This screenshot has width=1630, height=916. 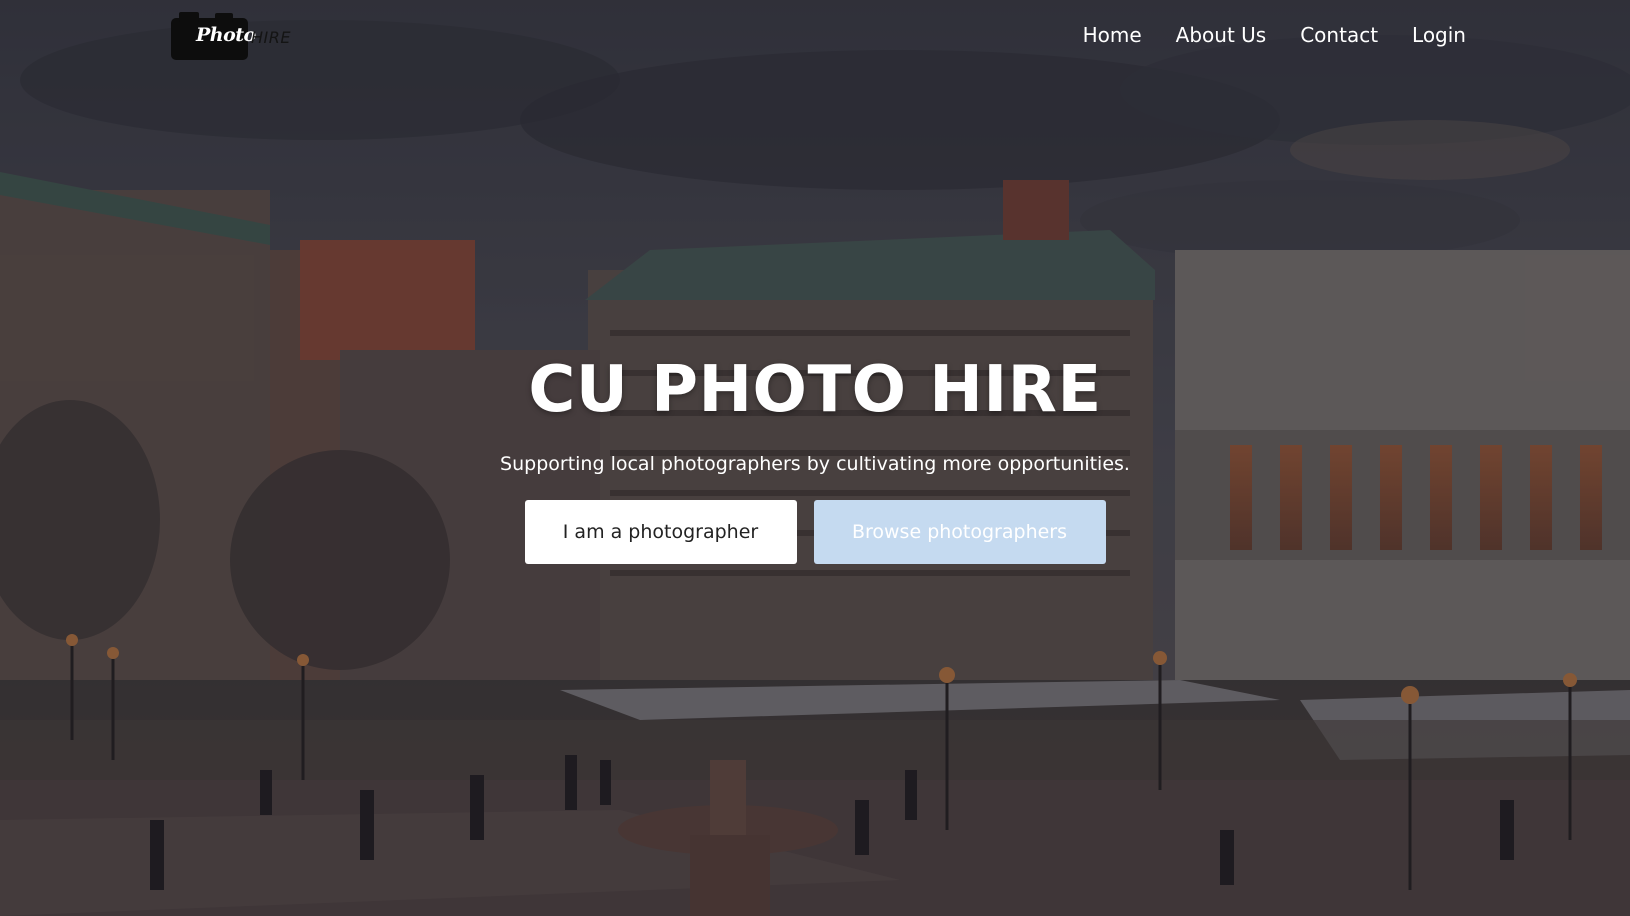 I want to click on i-am-a-photographer-button: I am a photographer, so click(x=660, y=532).